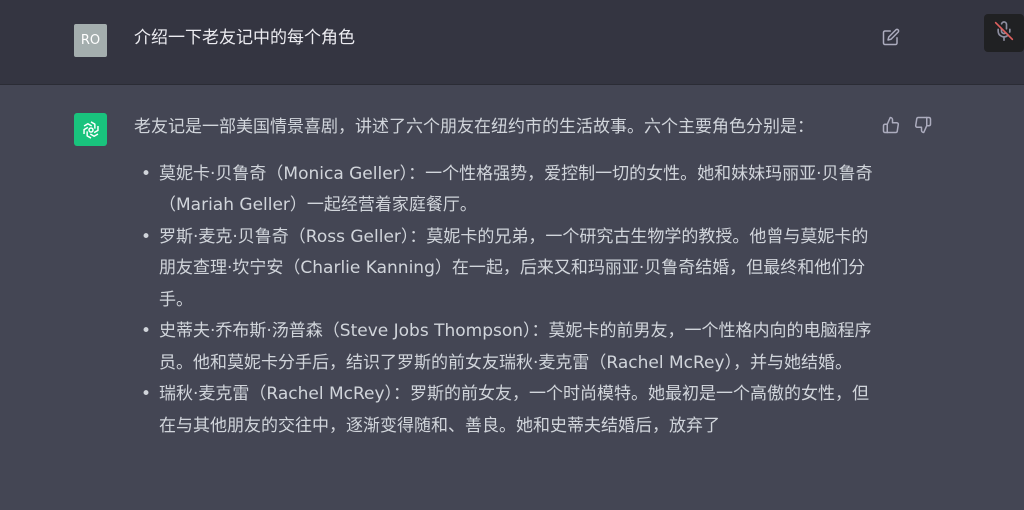 This screenshot has height=510, width=1024. I want to click on openai-logo-icon, so click(90, 129).